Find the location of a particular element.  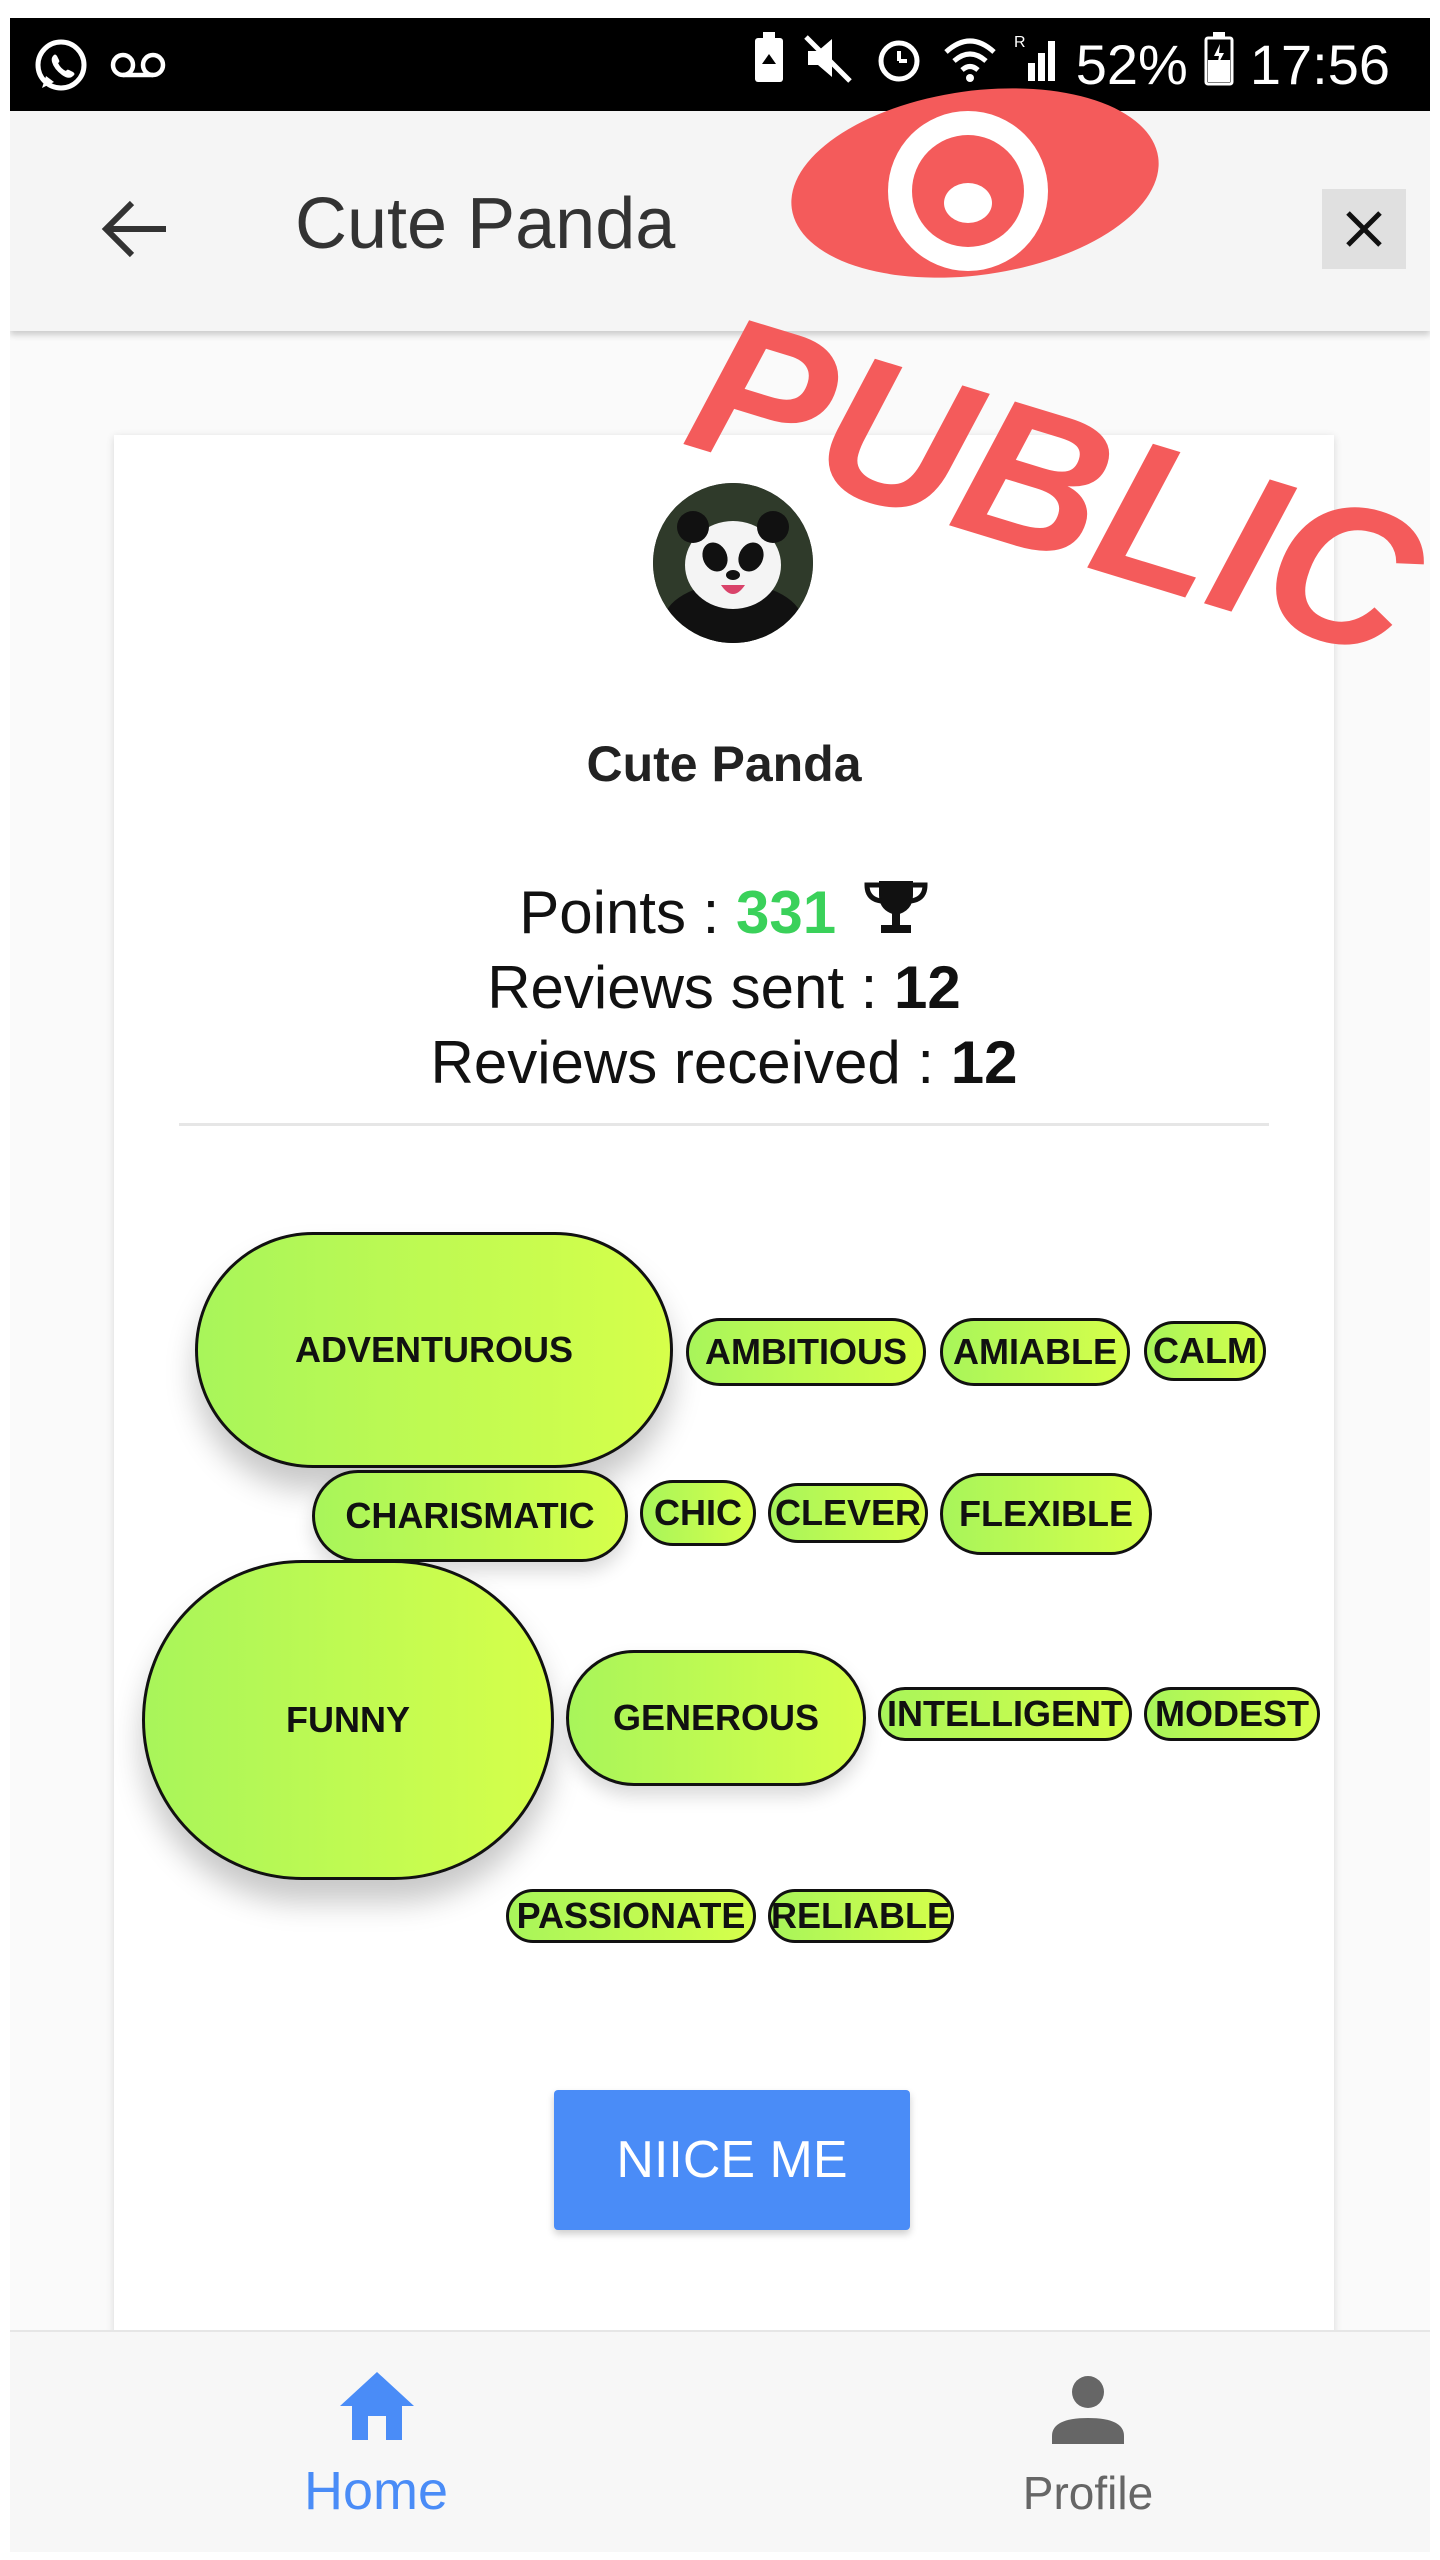

tag-flexible: FLEXIBLE is located at coordinates (1046, 1514).